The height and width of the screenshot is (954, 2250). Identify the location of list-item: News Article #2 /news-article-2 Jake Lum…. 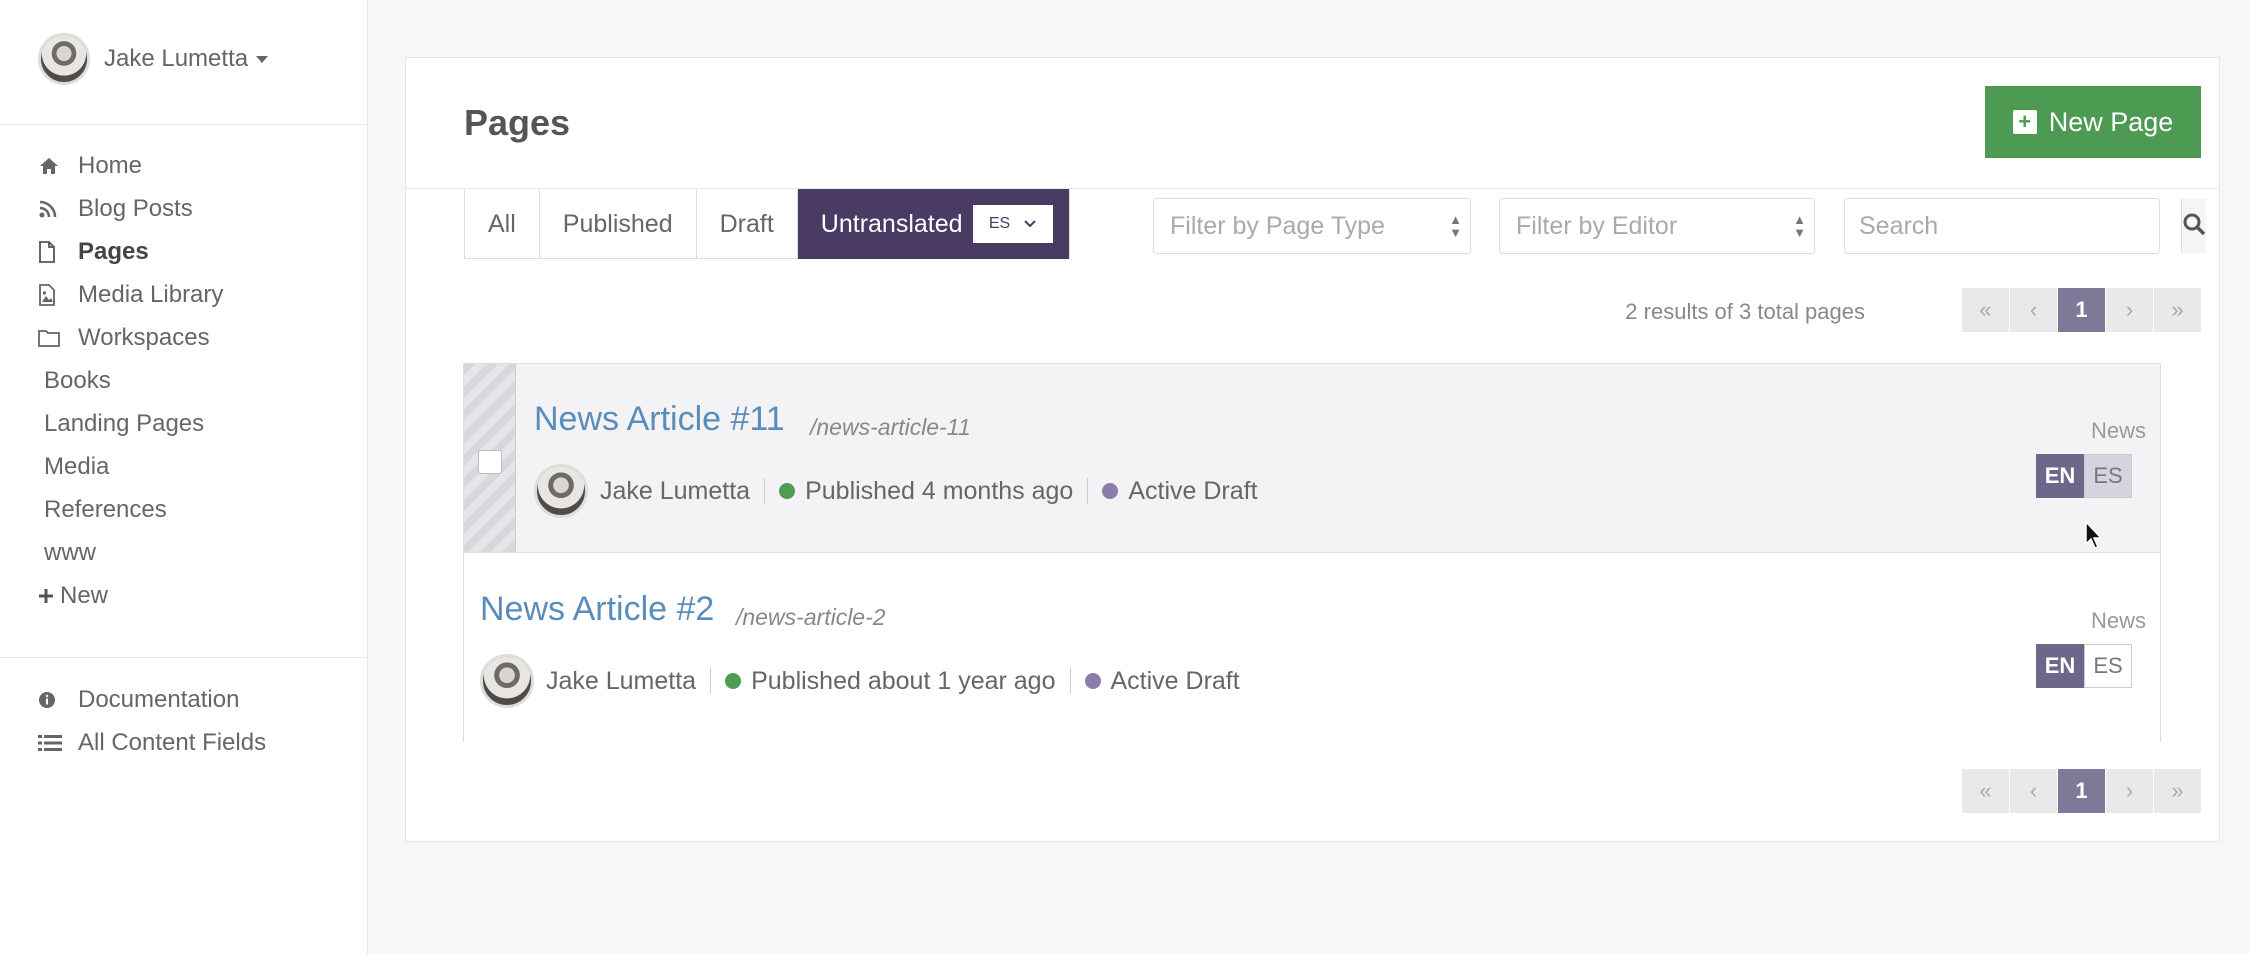
(1312, 648).